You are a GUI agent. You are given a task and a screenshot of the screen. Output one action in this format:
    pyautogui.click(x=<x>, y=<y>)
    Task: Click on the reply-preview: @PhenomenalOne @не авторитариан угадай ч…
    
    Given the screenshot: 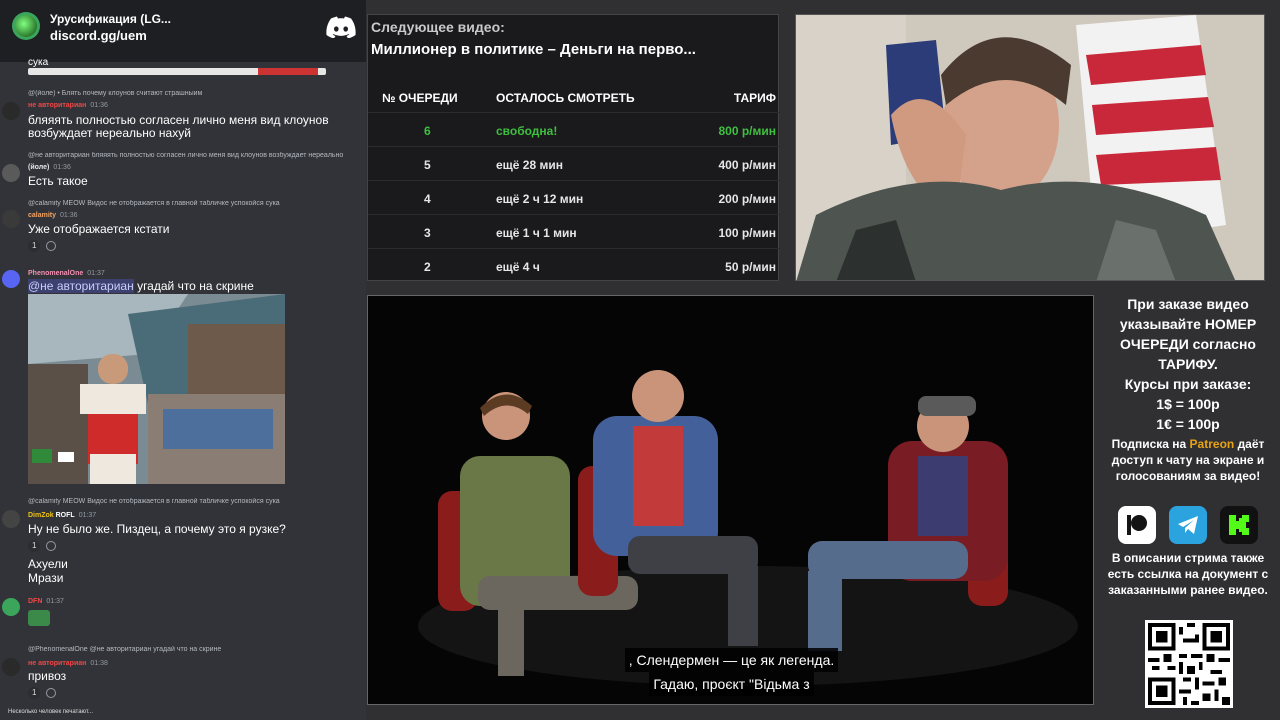 What is the action you would take?
    pyautogui.click(x=125, y=649)
    